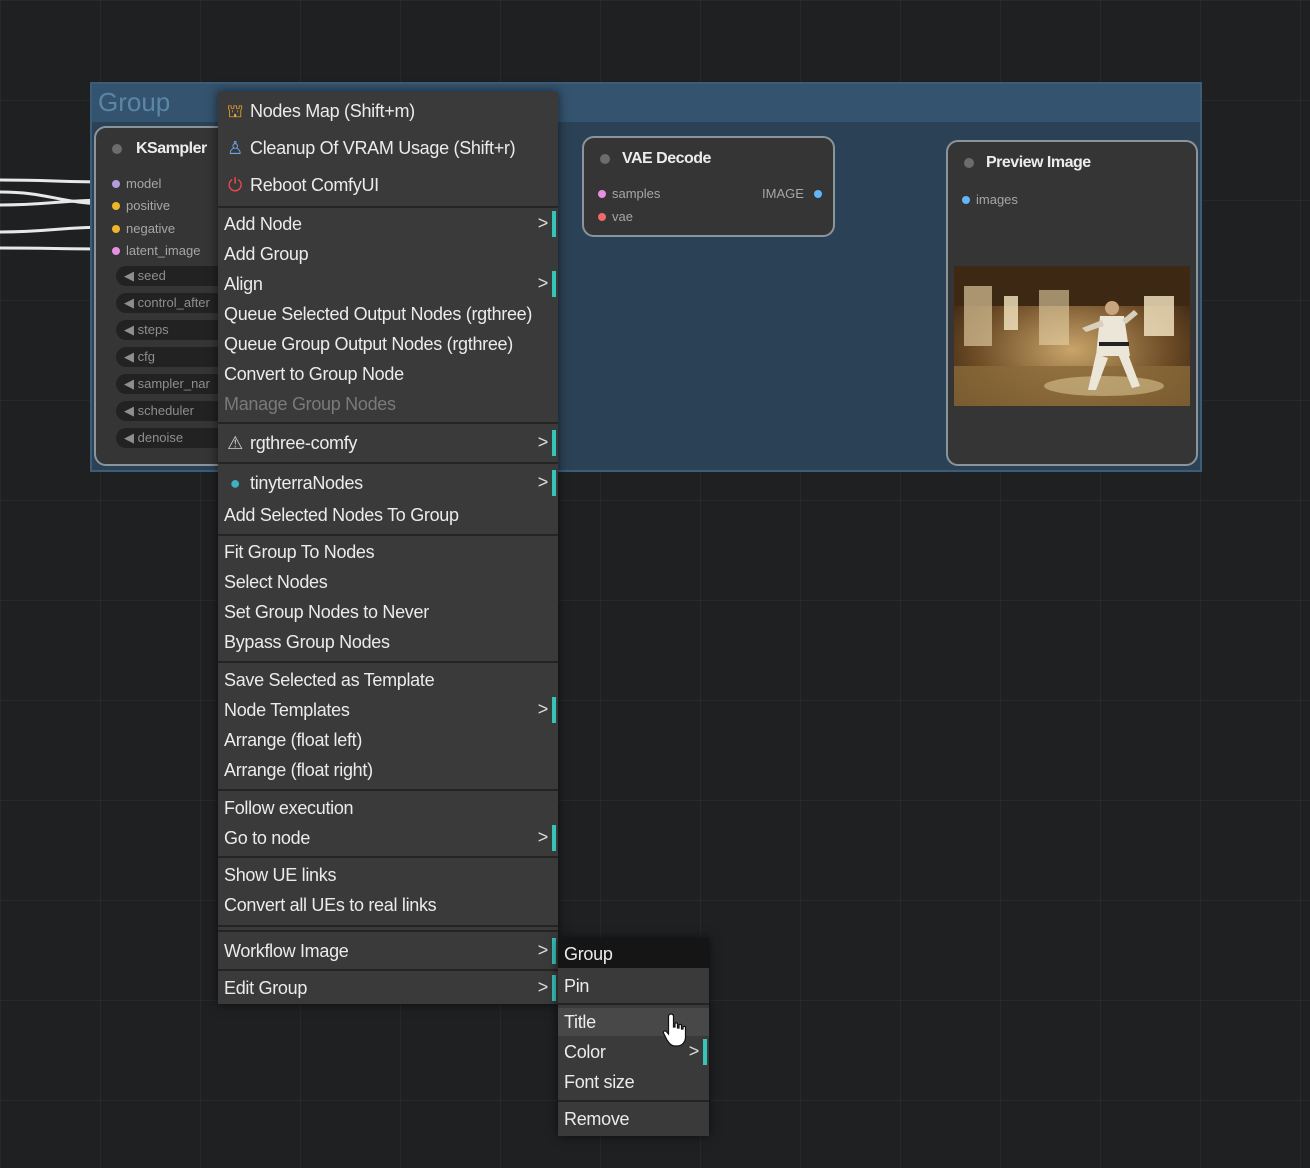 The height and width of the screenshot is (1168, 1310). I want to click on menu-item-cleanup-vram: ♙ Cleanup Of VRAM Usage (Shift+r), so click(388, 148).